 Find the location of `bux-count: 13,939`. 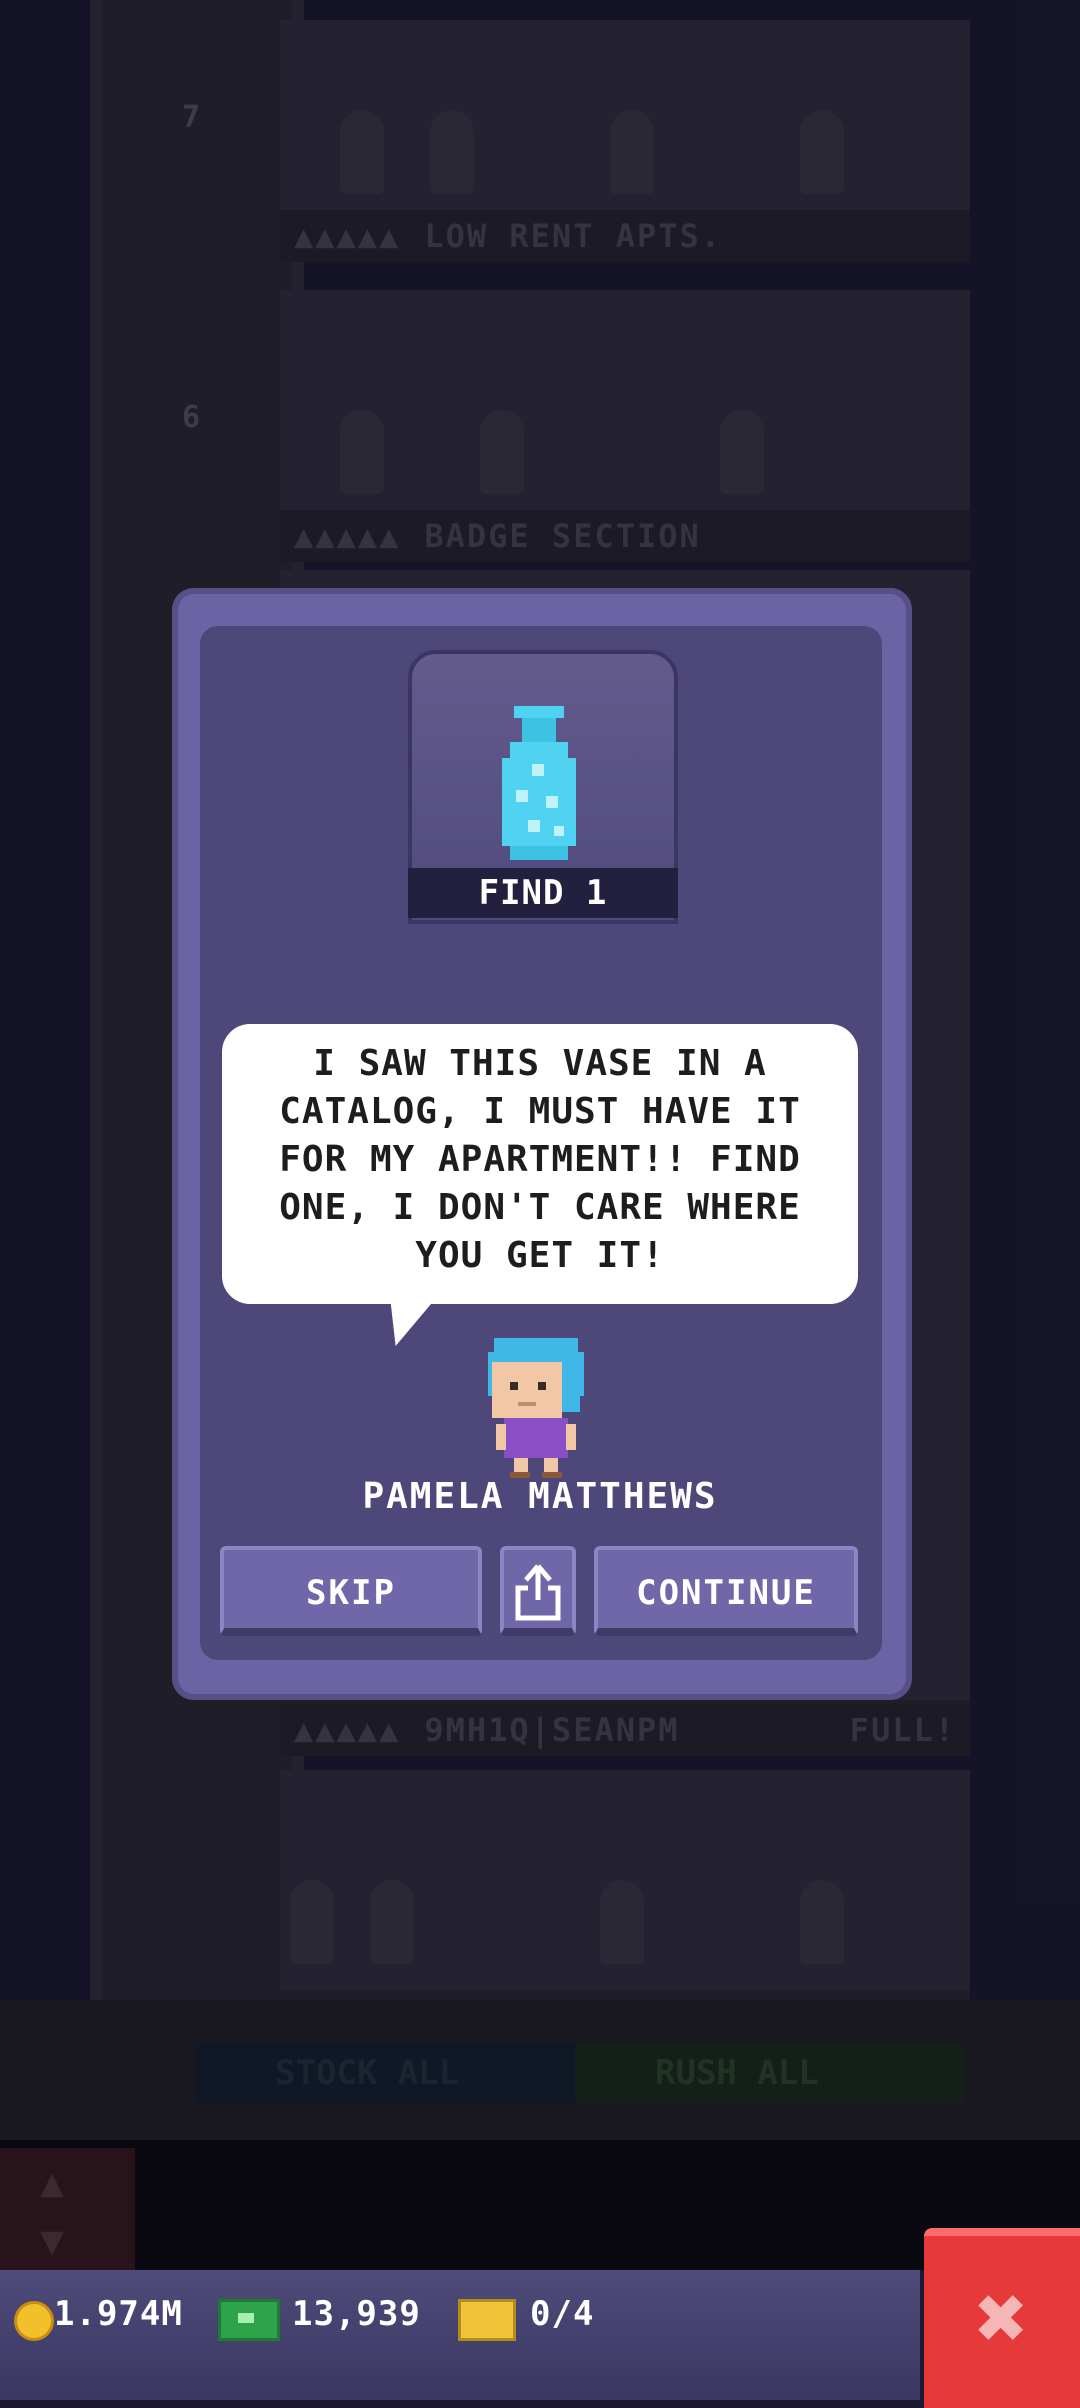

bux-count: 13,939 is located at coordinates (356, 2314).